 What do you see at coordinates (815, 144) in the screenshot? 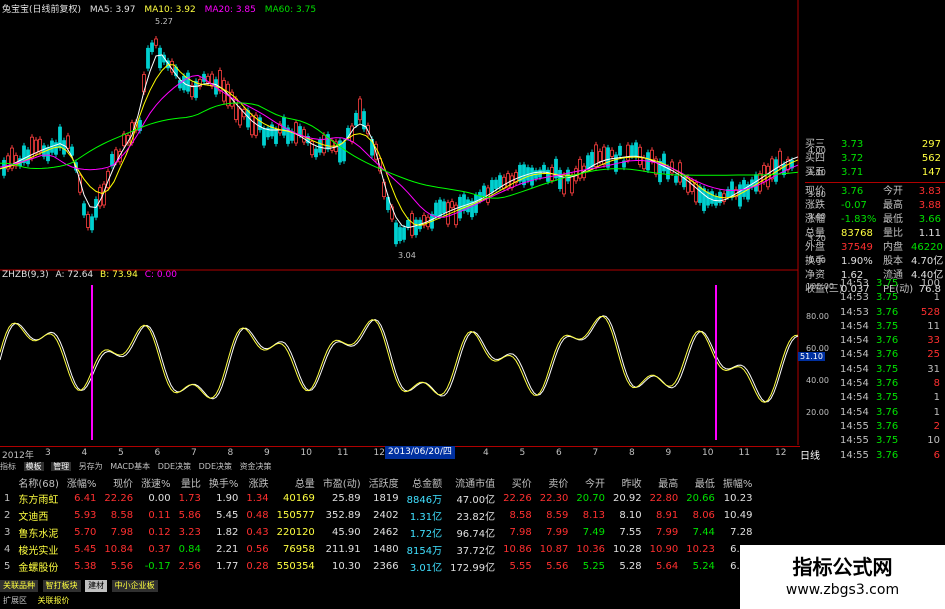
I see `bid-label: 买三` at bounding box center [815, 144].